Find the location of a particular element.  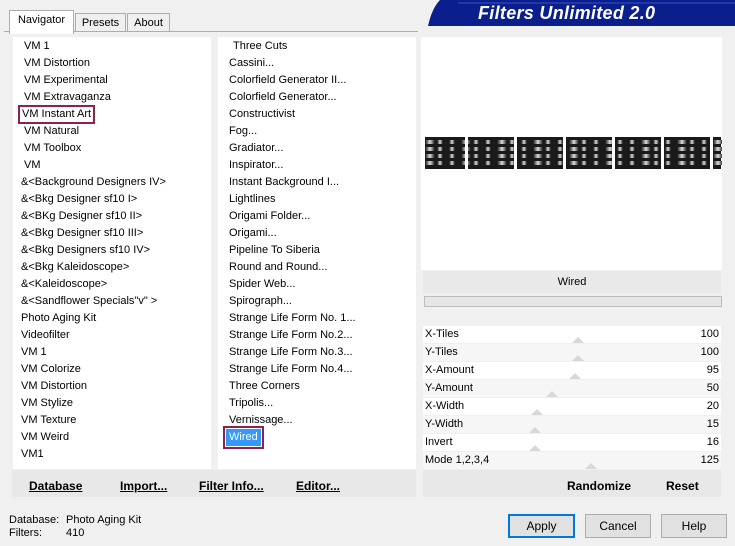

param-row: X-Amount 95 is located at coordinates (572, 370).